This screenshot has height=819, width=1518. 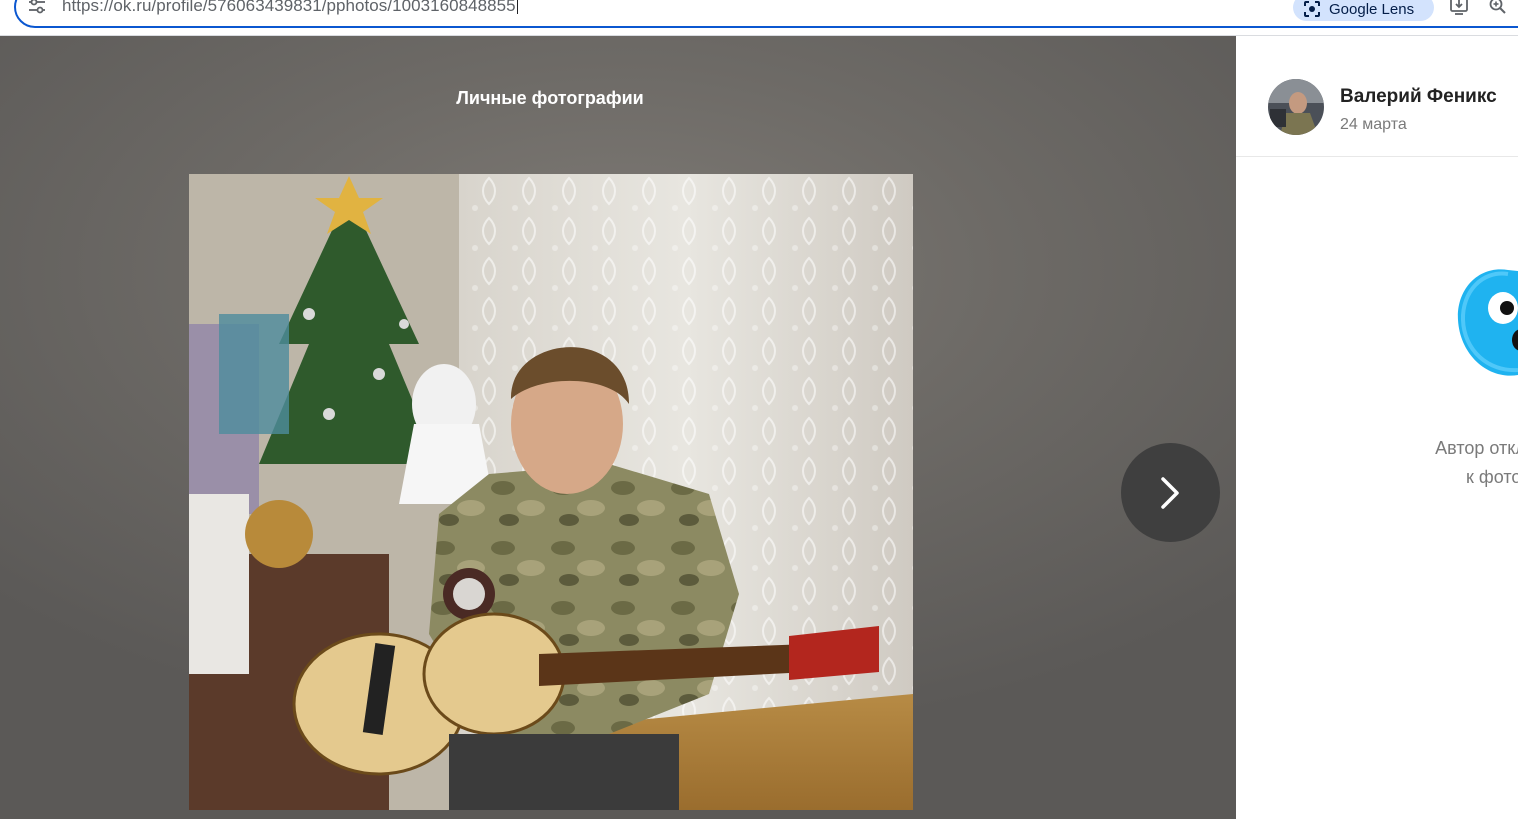 I want to click on zoom-icon, so click(x=1498, y=8).